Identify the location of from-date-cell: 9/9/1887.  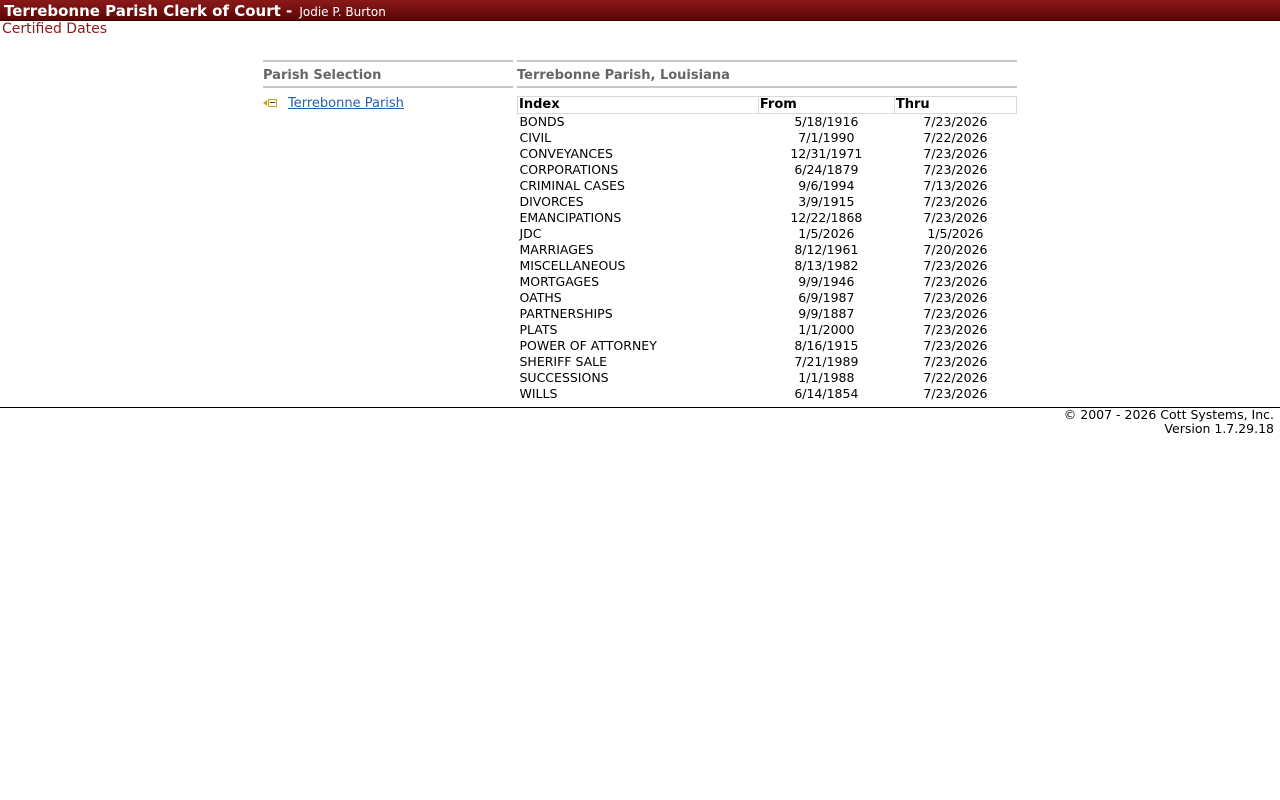
(826, 313).